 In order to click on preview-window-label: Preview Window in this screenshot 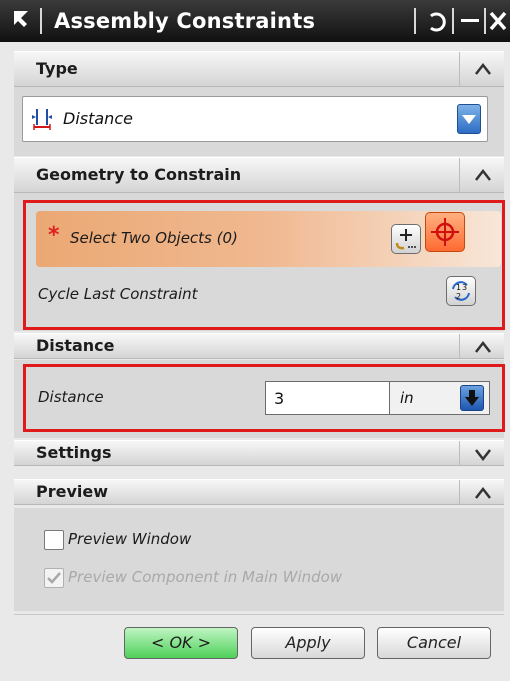, I will do `click(130, 539)`.